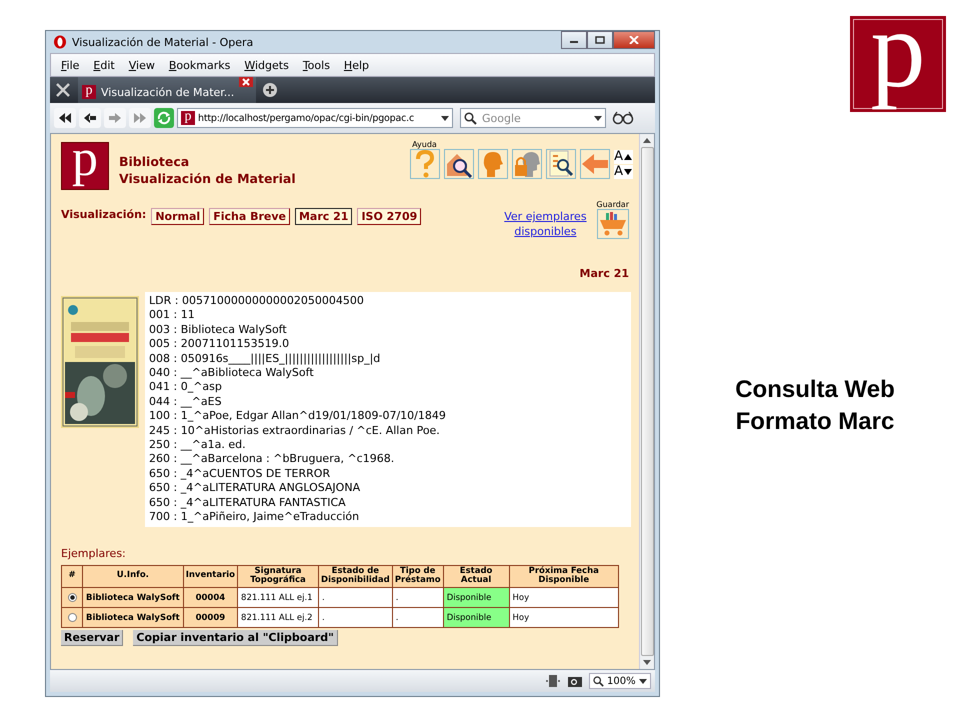 This screenshot has width=960, height=720. Describe the element at coordinates (198, 445) in the screenshot. I see `marc-field-line: 250 : __^a1a. ed.` at that location.